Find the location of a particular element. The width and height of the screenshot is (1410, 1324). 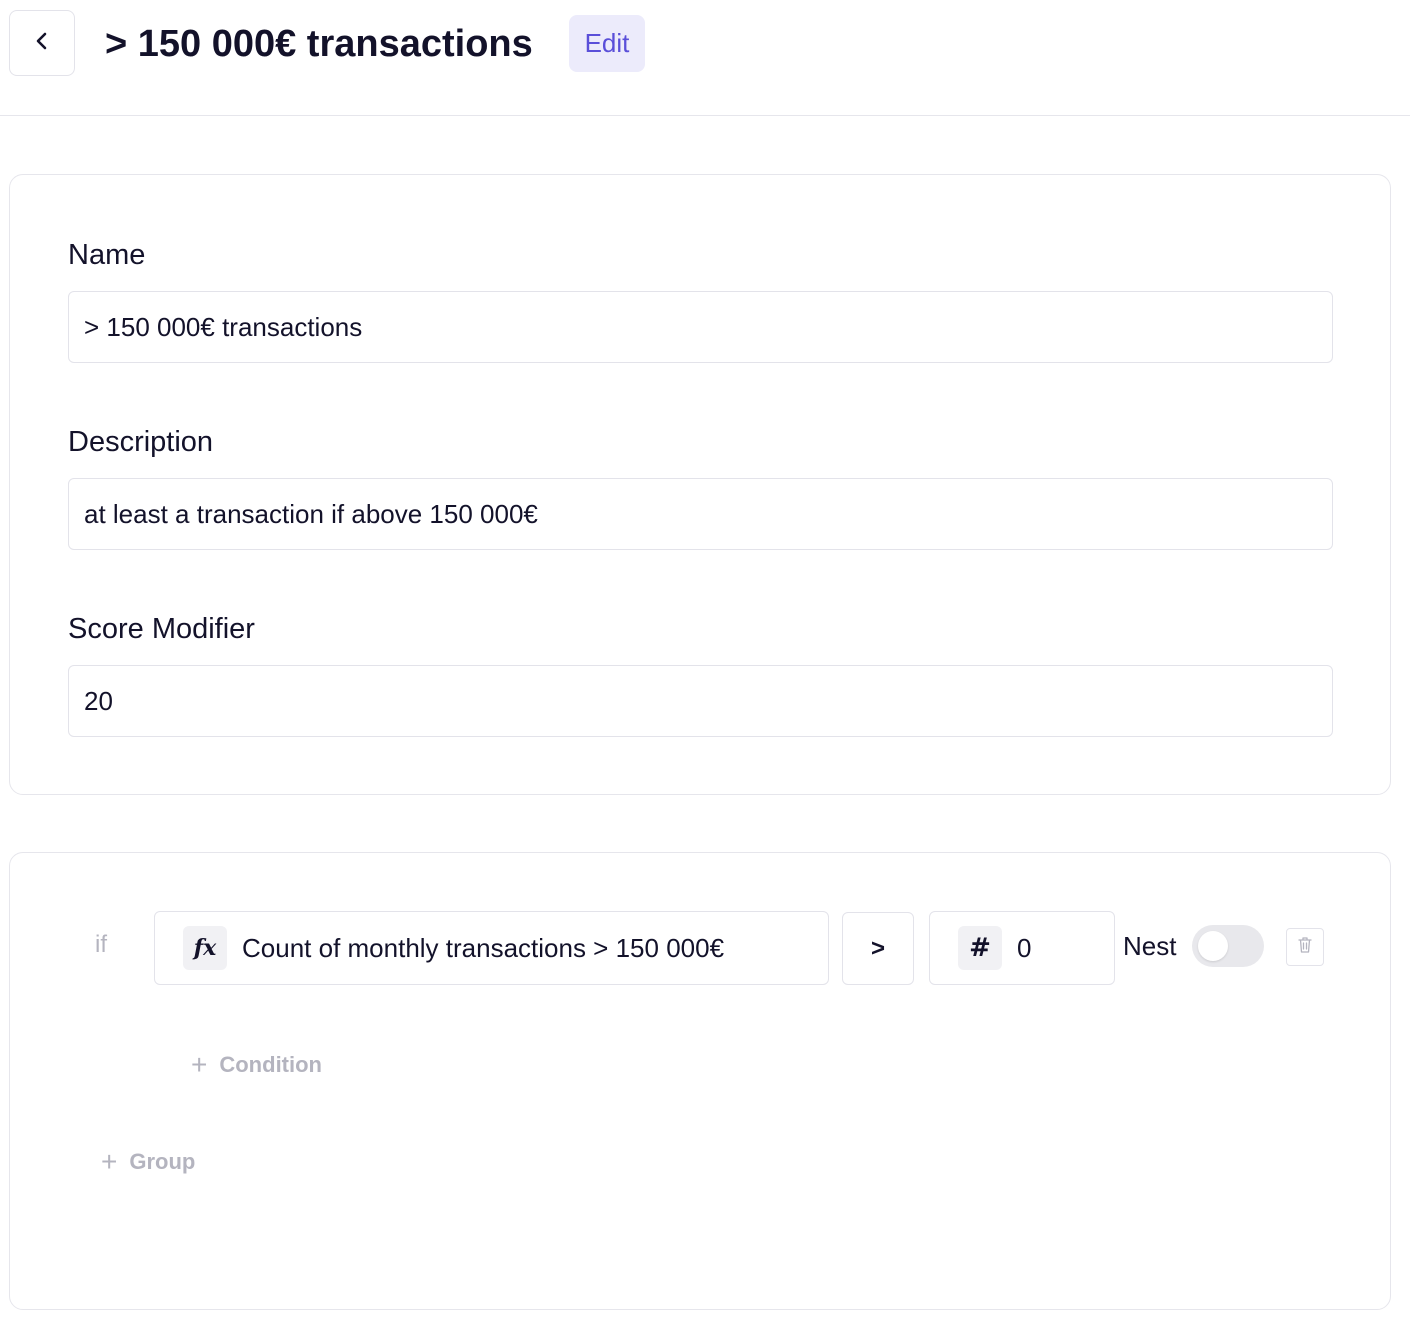

description-label: Description is located at coordinates (141, 442).